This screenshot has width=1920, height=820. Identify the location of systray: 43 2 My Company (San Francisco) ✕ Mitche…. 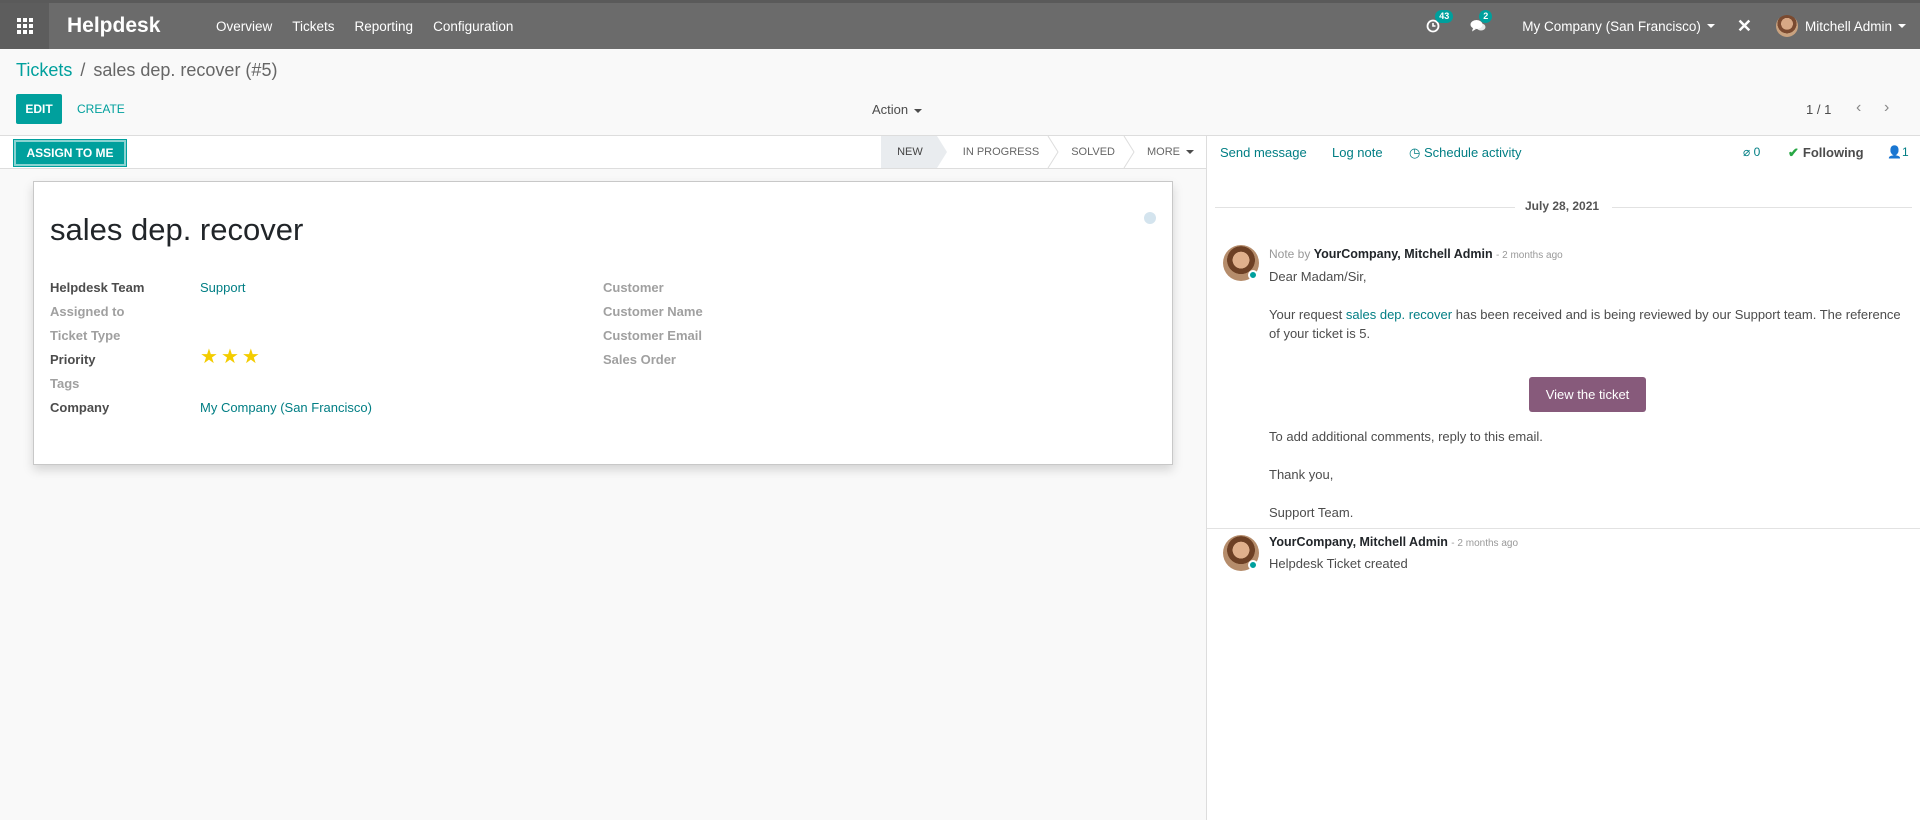
(1673, 26).